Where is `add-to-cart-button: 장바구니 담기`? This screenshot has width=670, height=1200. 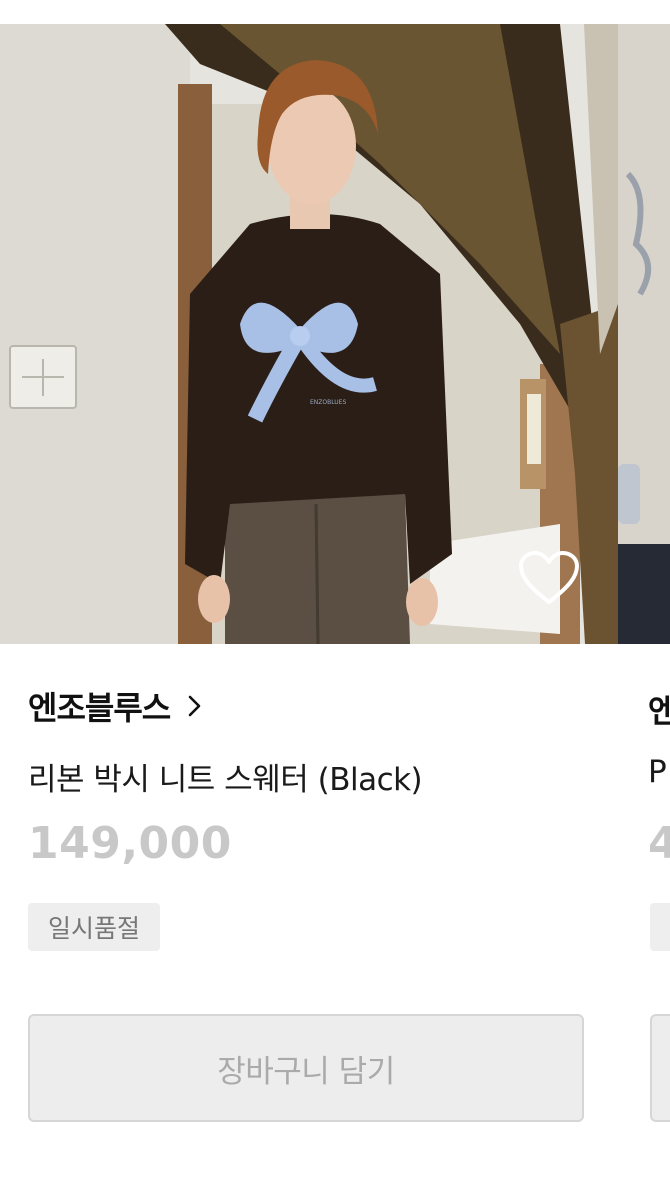 add-to-cart-button: 장바구니 담기 is located at coordinates (306, 1068).